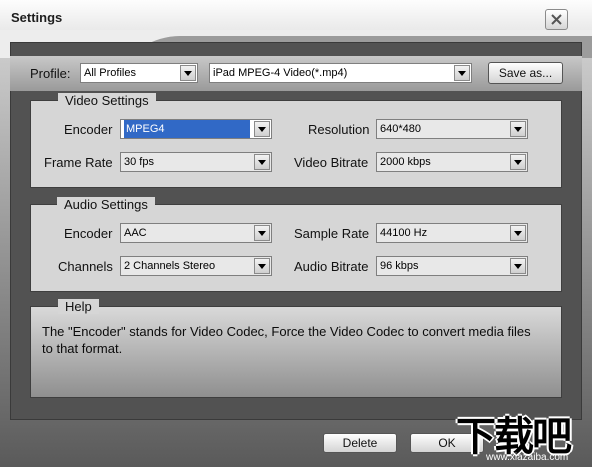  I want to click on audio-settings-legend: Audio Settings, so click(106, 204).